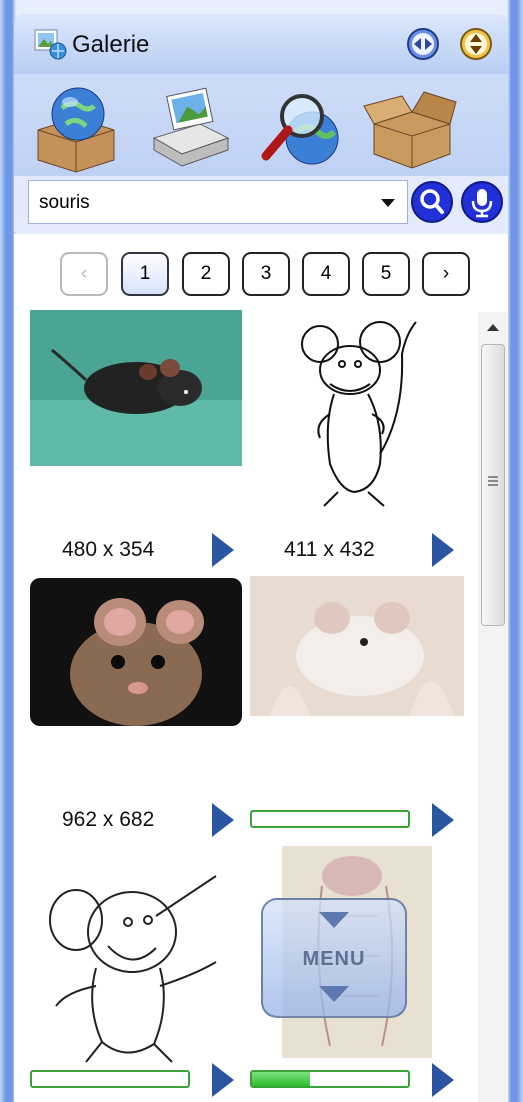 Image resolution: width=523 pixels, height=1102 pixels. What do you see at coordinates (108, 819) in the screenshot?
I see `image-dimensions: 962 x 682` at bounding box center [108, 819].